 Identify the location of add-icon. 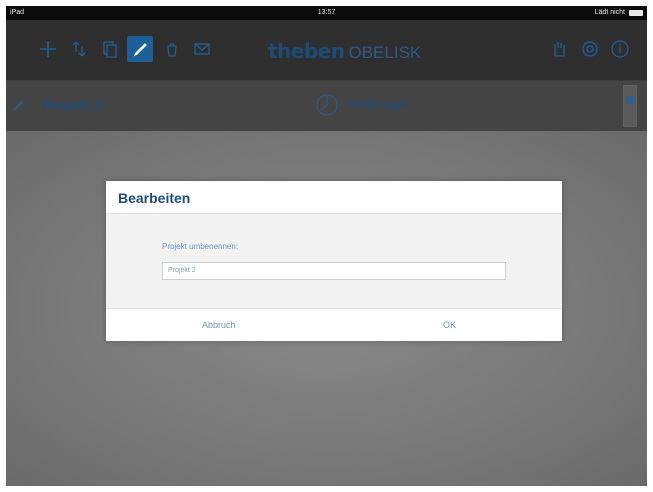
(48, 49).